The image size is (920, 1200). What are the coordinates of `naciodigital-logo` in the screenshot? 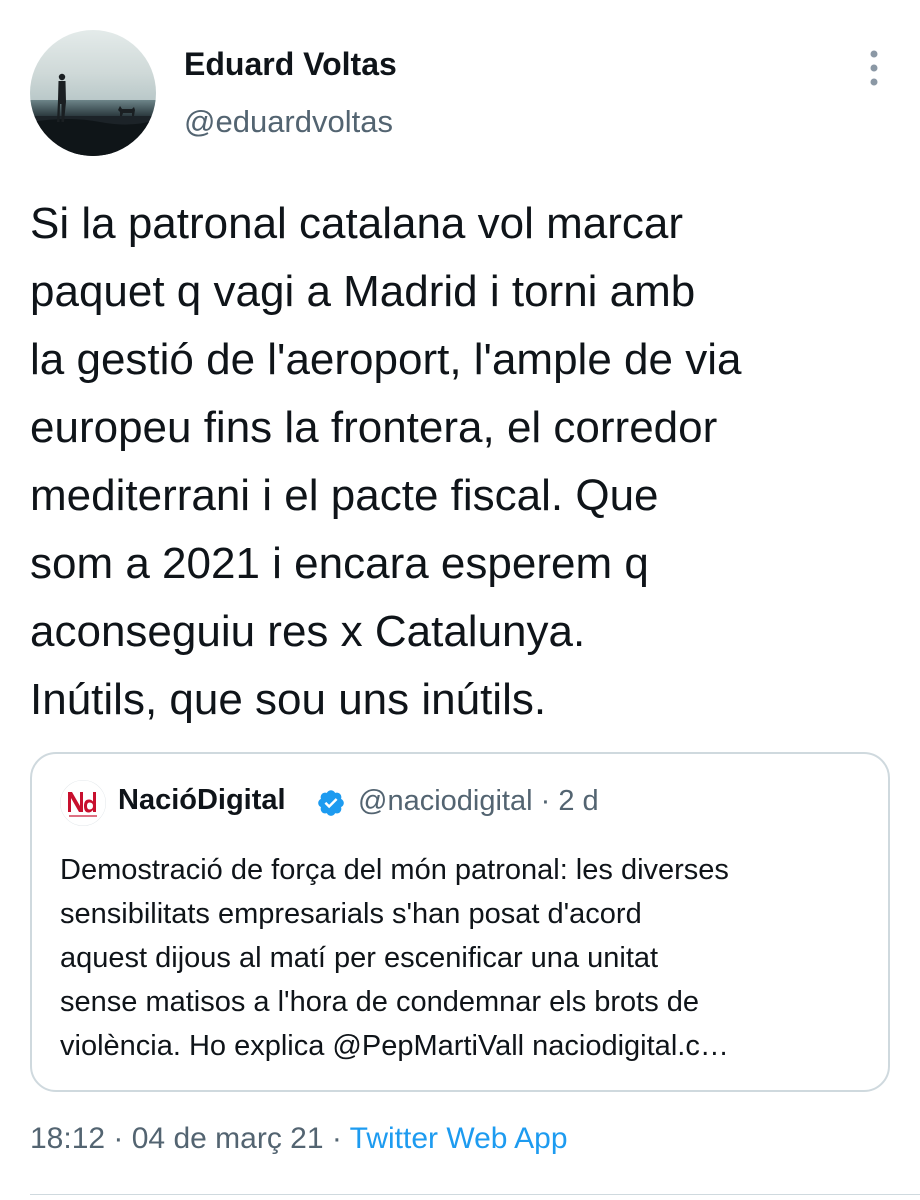 It's located at (83, 803).